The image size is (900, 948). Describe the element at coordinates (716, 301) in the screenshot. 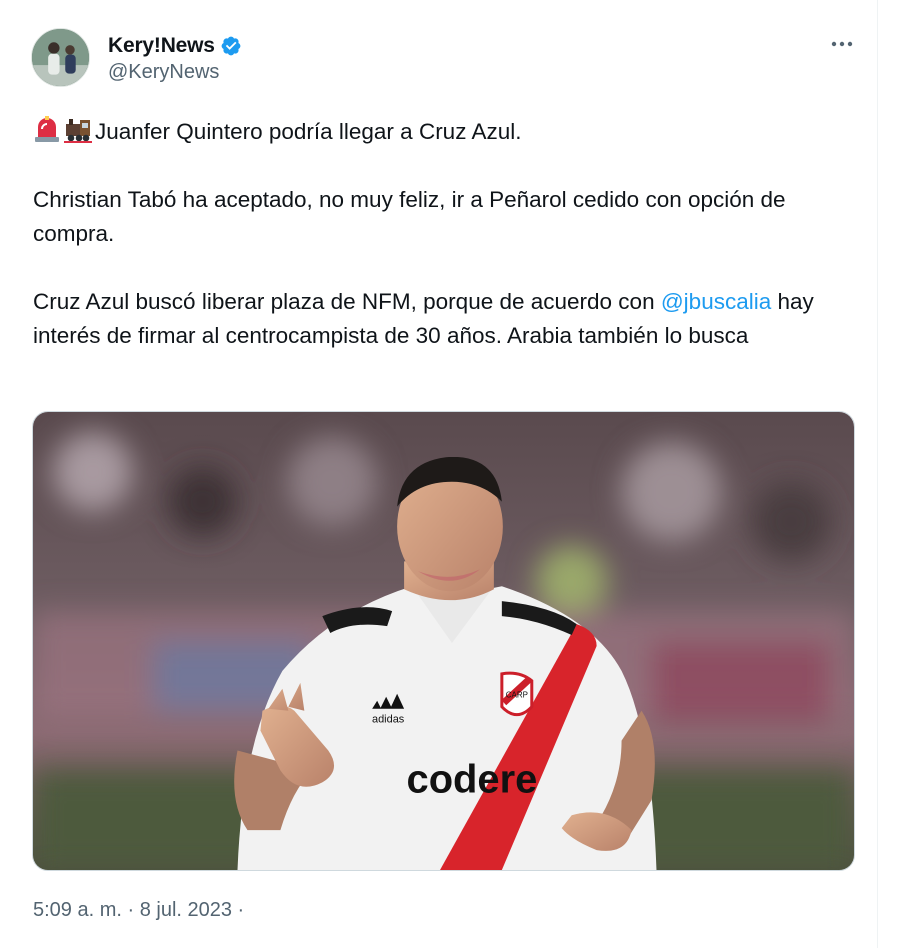

I see `mention-link: @jbuscalia` at that location.